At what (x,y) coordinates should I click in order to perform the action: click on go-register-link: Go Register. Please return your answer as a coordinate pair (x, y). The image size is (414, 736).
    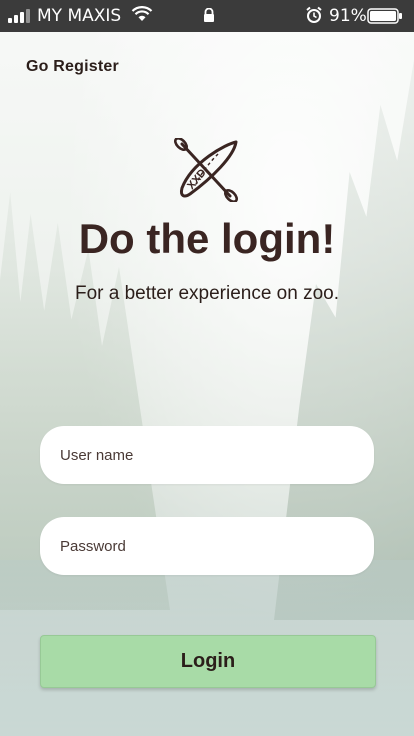
    Looking at the image, I should click on (72, 67).